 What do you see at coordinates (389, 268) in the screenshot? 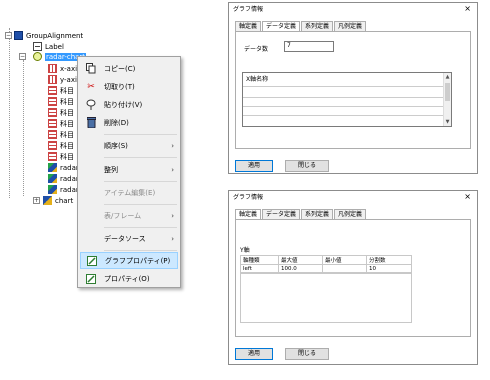
I see `table-cell: 10` at bounding box center [389, 268].